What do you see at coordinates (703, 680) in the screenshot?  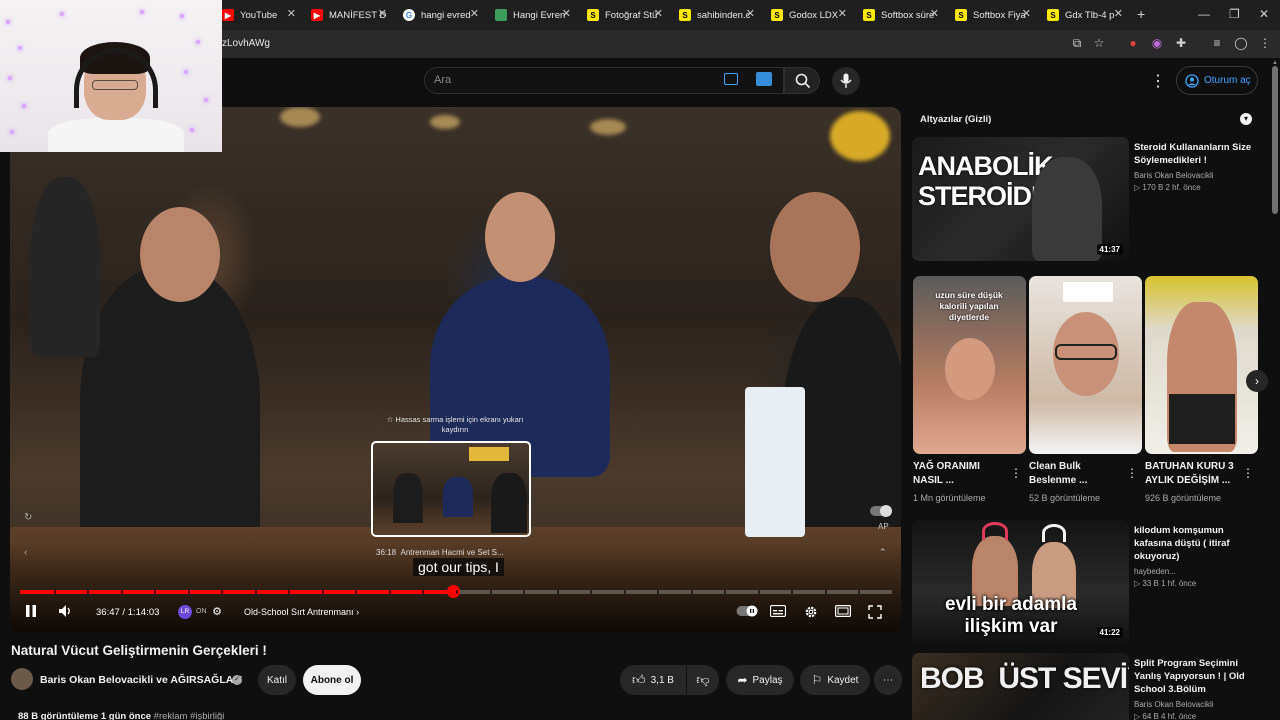 I see `dislike-button: 👎︎` at bounding box center [703, 680].